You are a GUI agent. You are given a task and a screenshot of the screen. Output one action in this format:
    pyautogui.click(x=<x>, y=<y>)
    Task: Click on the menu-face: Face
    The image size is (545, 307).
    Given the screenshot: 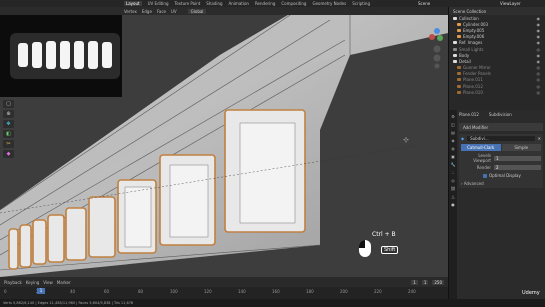 What is the action you would take?
    pyautogui.click(x=161, y=11)
    